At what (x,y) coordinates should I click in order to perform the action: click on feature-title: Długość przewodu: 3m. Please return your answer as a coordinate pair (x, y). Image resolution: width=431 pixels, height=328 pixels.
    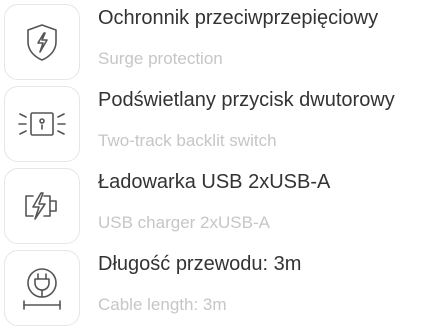
    Looking at the image, I should click on (200, 264).